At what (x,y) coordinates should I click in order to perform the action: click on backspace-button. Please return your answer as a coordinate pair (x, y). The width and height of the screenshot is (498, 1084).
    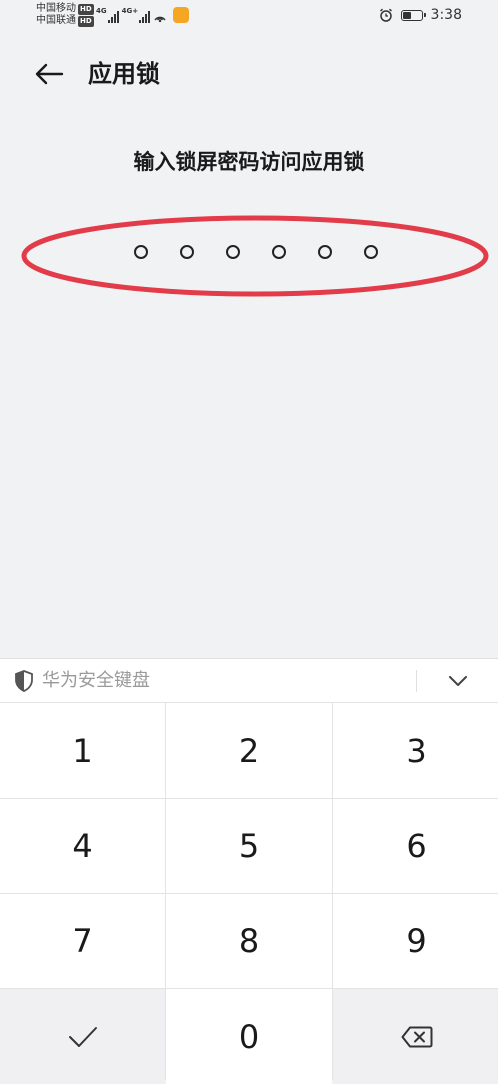
    Looking at the image, I should click on (415, 1036).